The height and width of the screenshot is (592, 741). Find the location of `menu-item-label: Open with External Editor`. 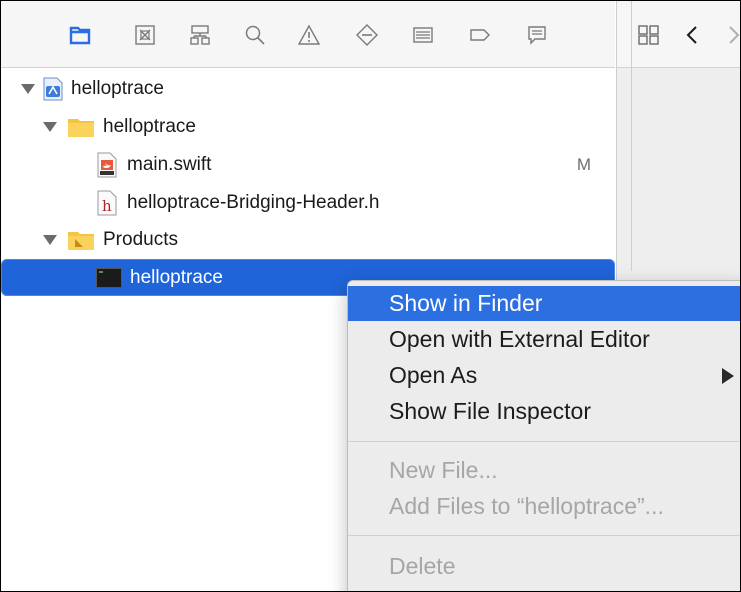

menu-item-label: Open with External Editor is located at coordinates (519, 339).